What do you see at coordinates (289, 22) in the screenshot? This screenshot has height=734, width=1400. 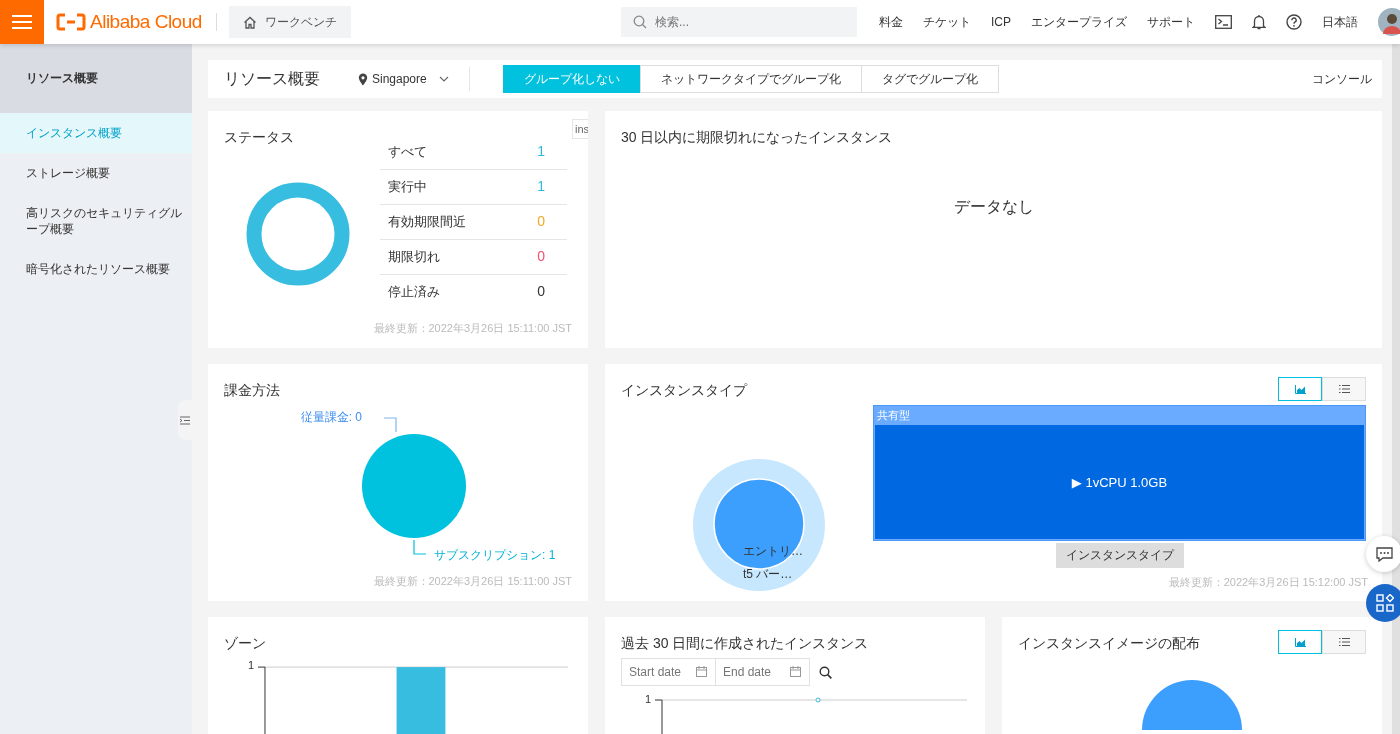 I see `workbench-button: ワークベンチ` at bounding box center [289, 22].